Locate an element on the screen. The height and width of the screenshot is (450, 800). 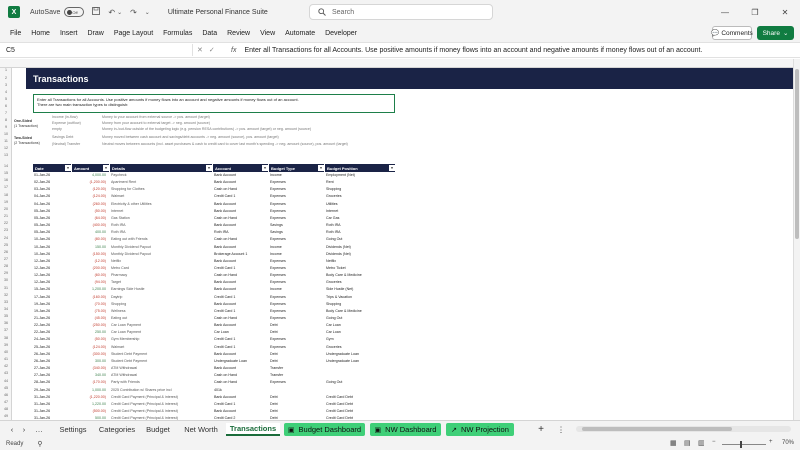
cell-amount: (1,200.00) is located at coordinates (90, 182).